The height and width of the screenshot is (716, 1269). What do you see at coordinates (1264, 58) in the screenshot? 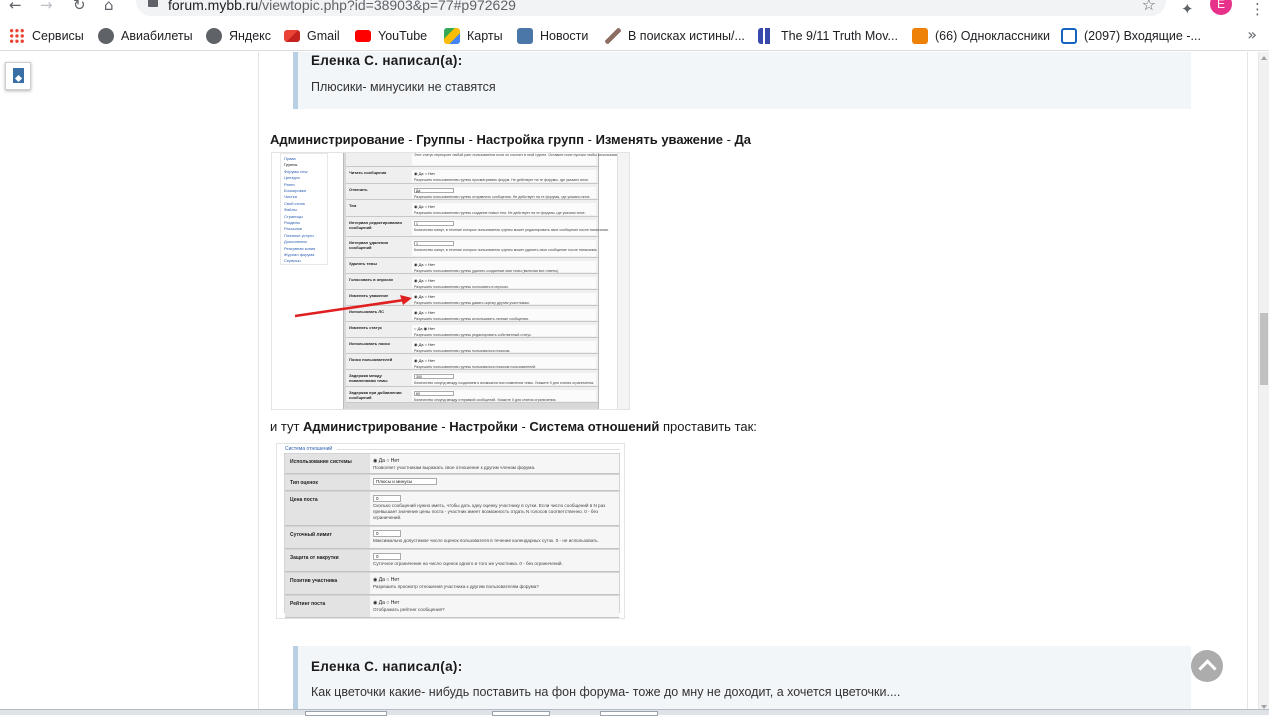
I see `scroll-up-icon` at bounding box center [1264, 58].